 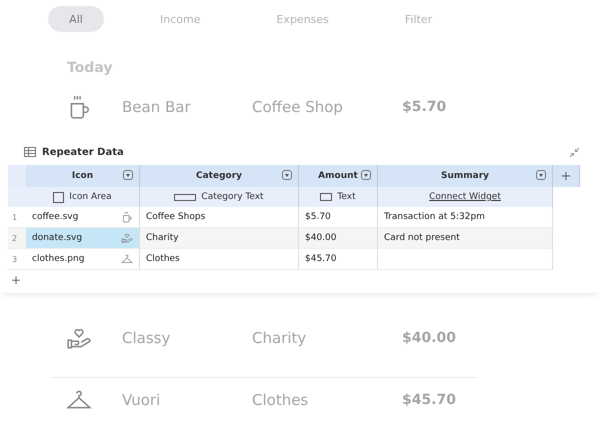 I want to click on row-number: 2, so click(x=17, y=238).